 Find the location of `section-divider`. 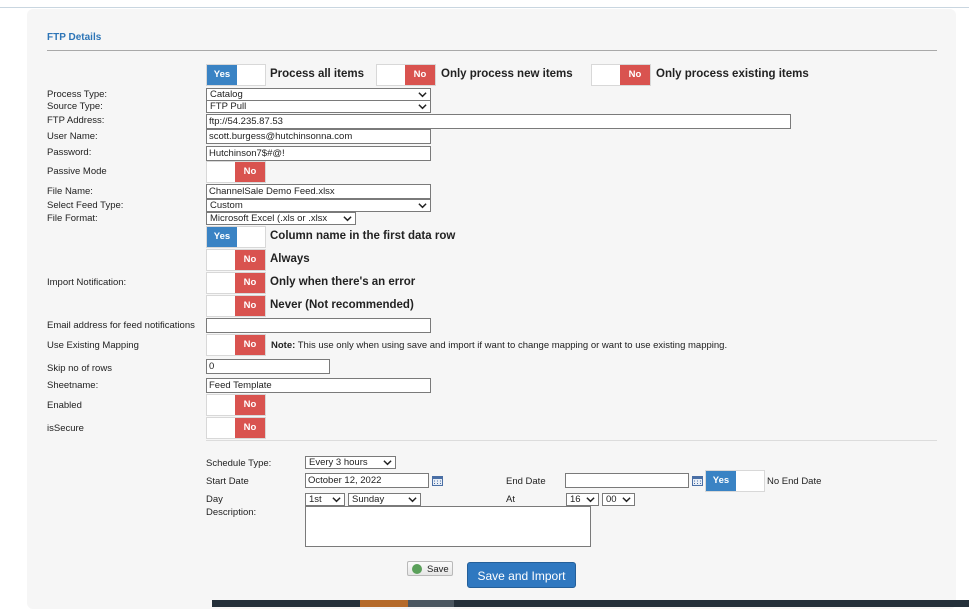

section-divider is located at coordinates (492, 50).